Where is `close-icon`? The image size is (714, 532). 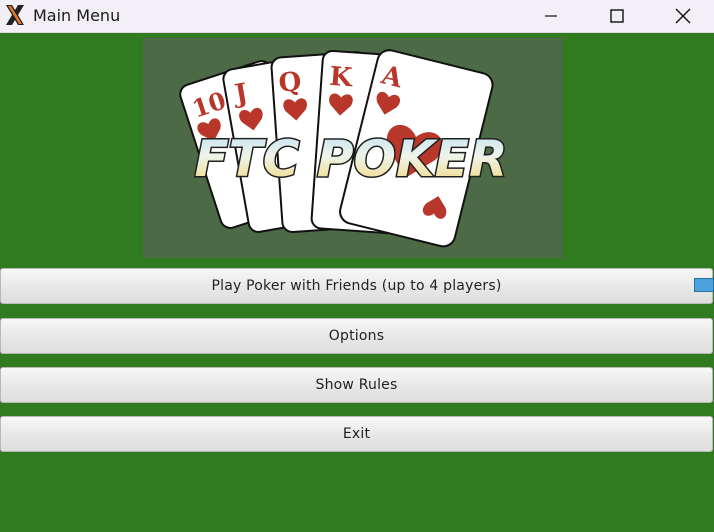 close-icon is located at coordinates (683, 16).